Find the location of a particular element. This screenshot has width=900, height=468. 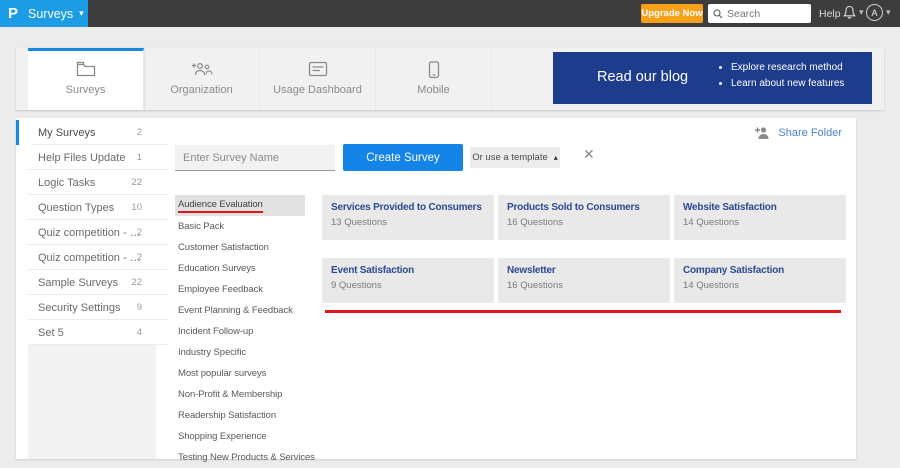

tab-surveys: Surveys is located at coordinates (86, 79).